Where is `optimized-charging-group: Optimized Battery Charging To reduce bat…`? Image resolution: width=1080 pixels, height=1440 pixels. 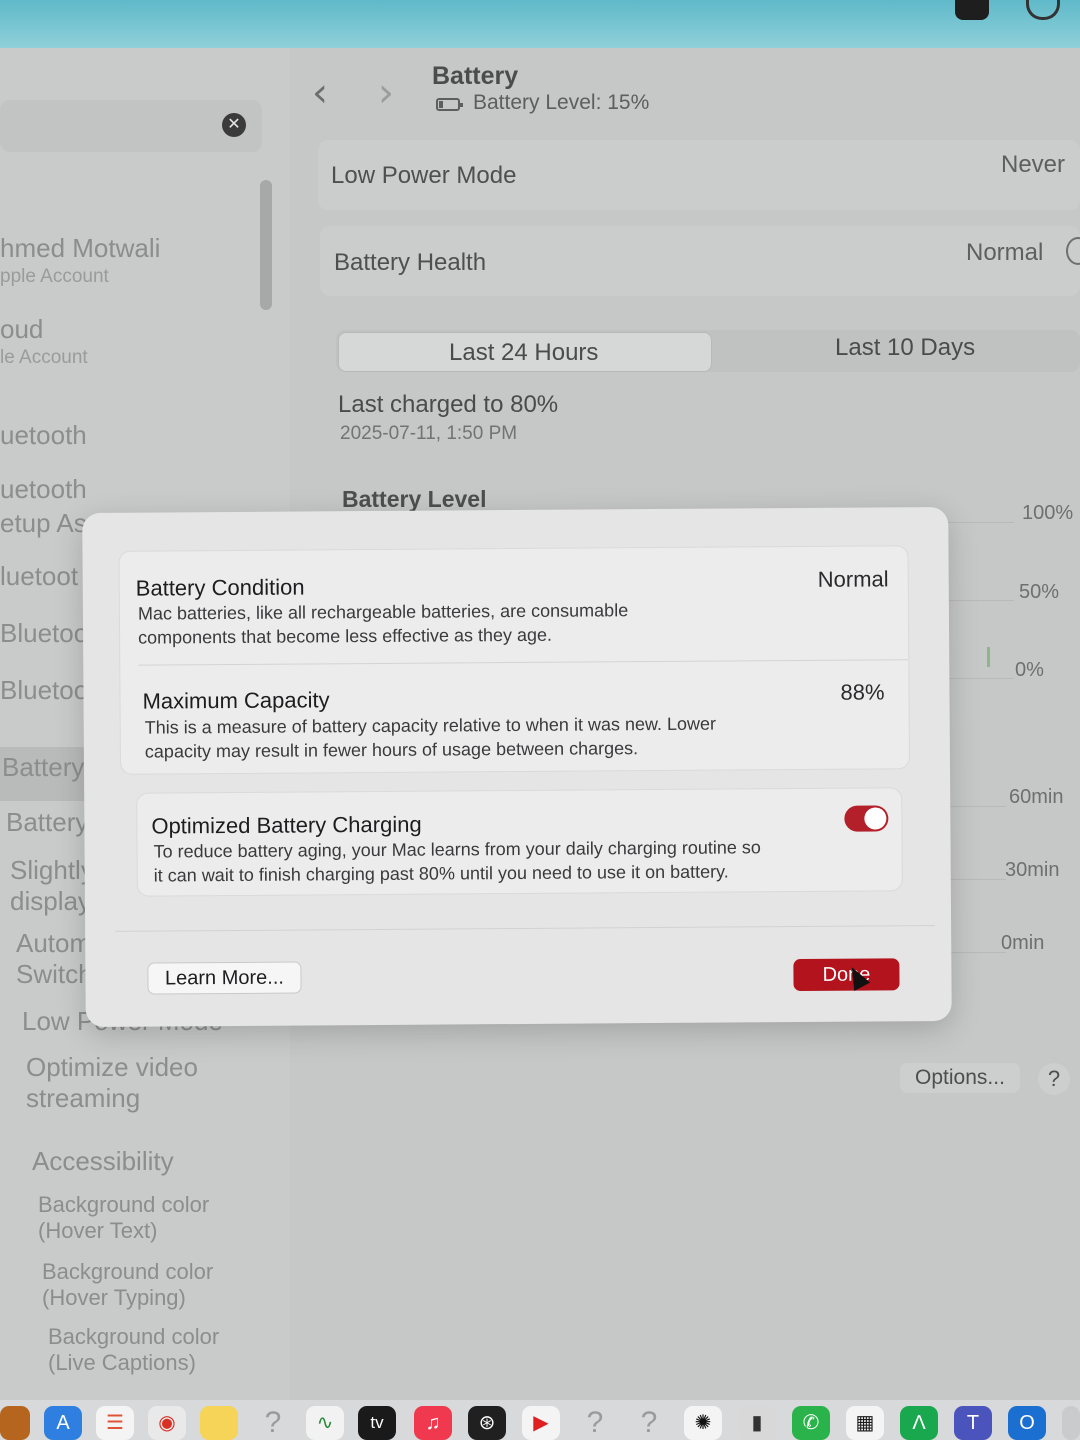
optimized-charging-group: Optimized Battery Charging To reduce bat… is located at coordinates (519, 842).